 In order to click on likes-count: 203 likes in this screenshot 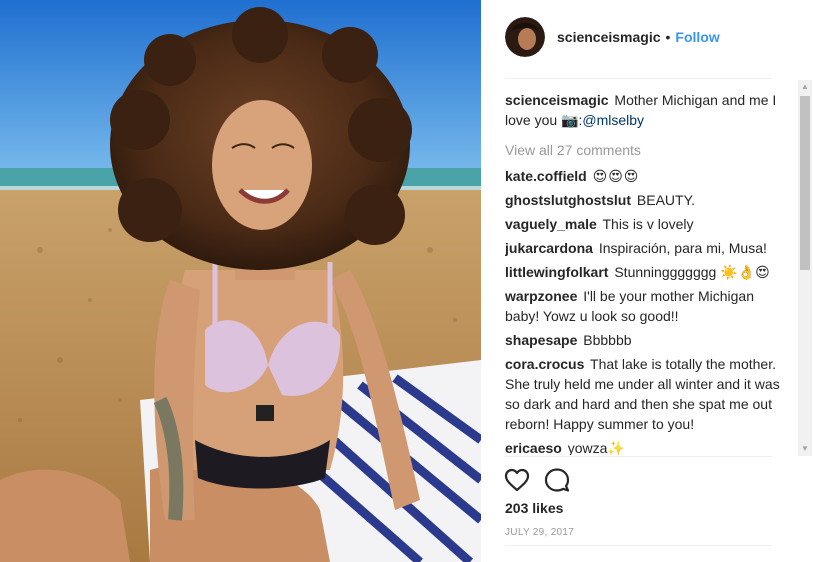, I will do `click(534, 508)`.